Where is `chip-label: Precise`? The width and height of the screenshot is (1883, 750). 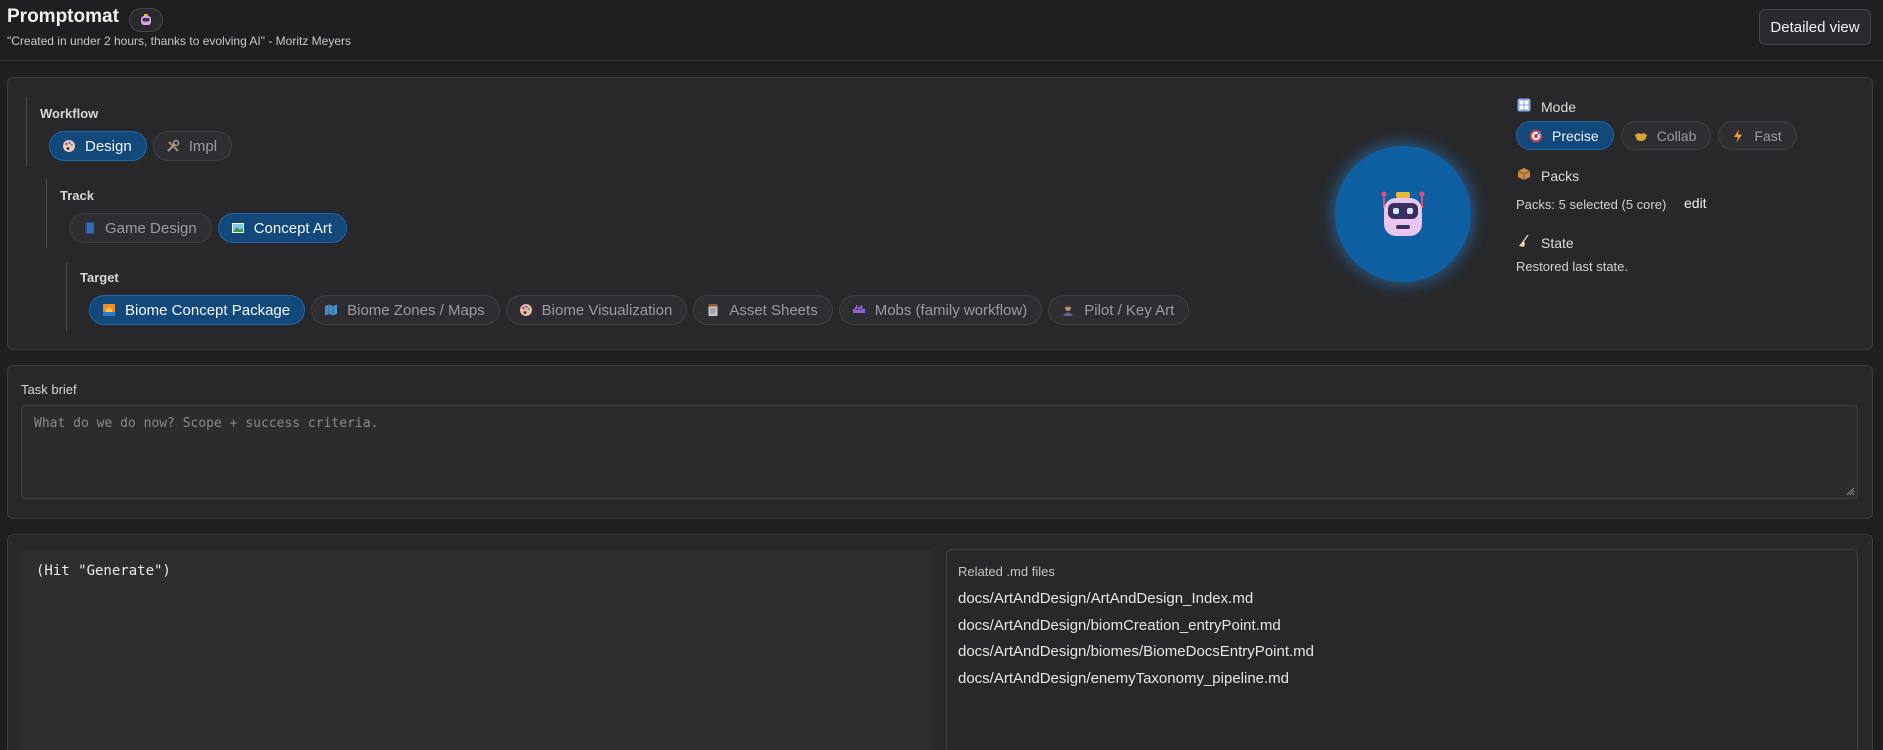
chip-label: Precise is located at coordinates (1575, 135).